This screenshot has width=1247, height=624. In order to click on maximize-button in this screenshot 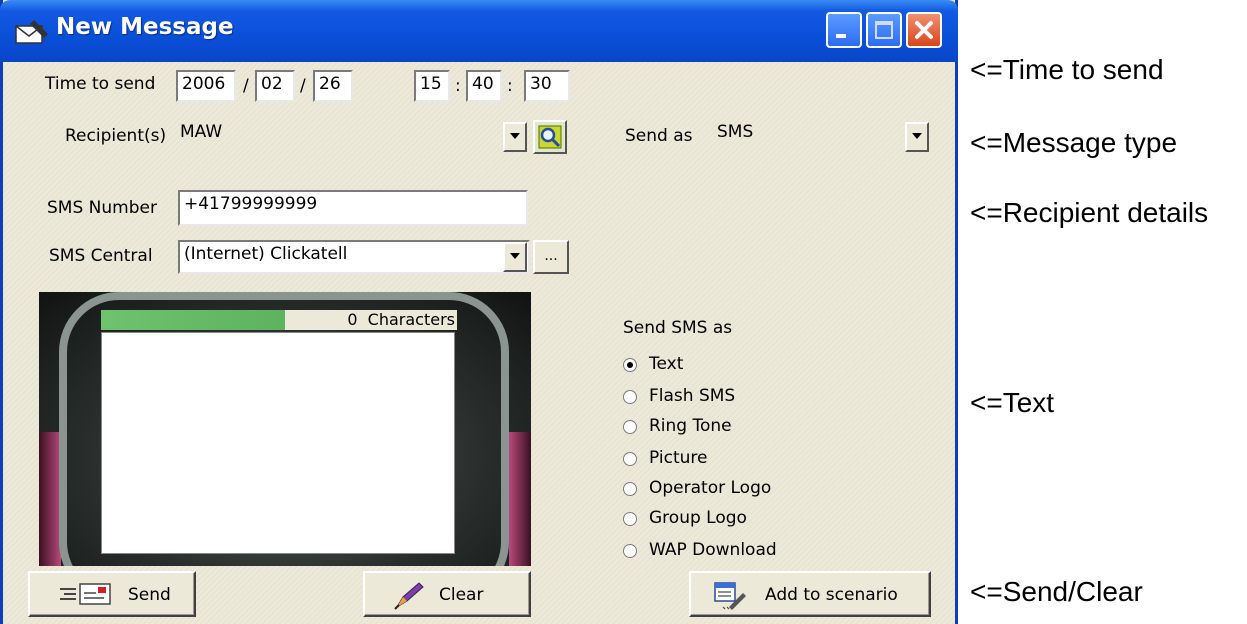, I will do `click(884, 30)`.